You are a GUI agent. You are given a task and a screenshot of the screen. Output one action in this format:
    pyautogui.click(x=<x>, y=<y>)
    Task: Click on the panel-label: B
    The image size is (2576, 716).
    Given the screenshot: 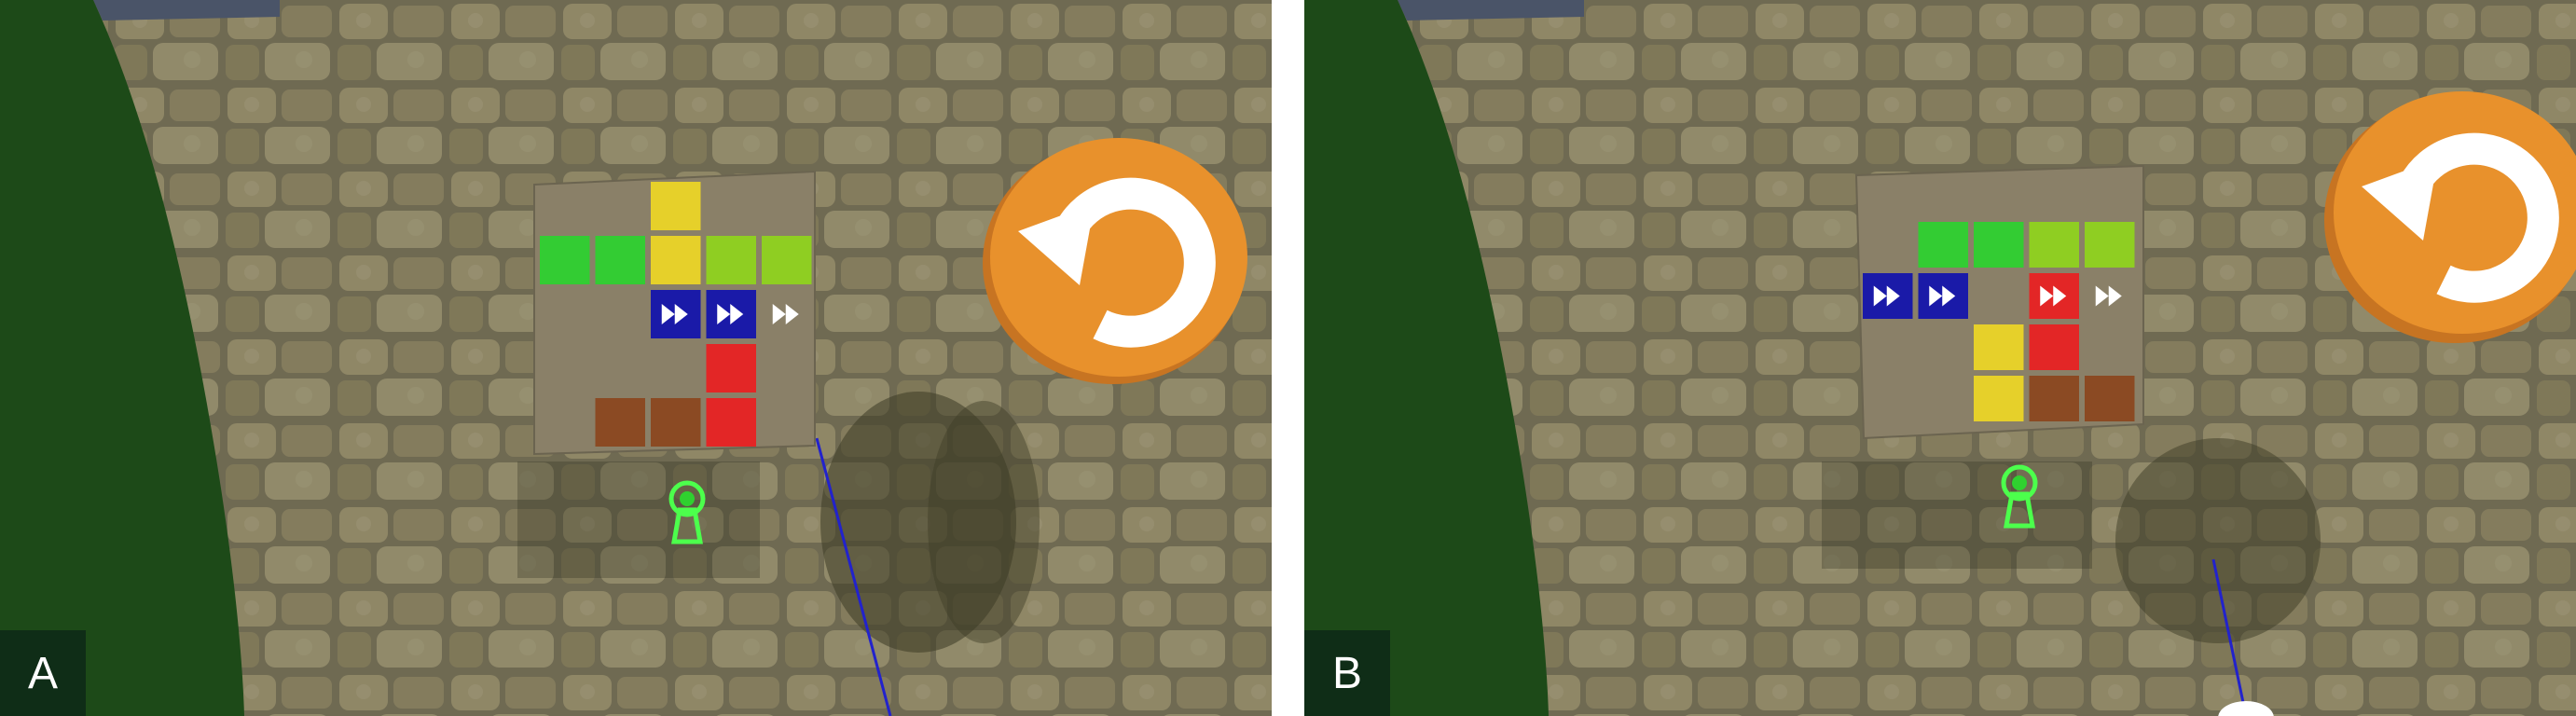 What is the action you would take?
    pyautogui.click(x=1347, y=673)
    